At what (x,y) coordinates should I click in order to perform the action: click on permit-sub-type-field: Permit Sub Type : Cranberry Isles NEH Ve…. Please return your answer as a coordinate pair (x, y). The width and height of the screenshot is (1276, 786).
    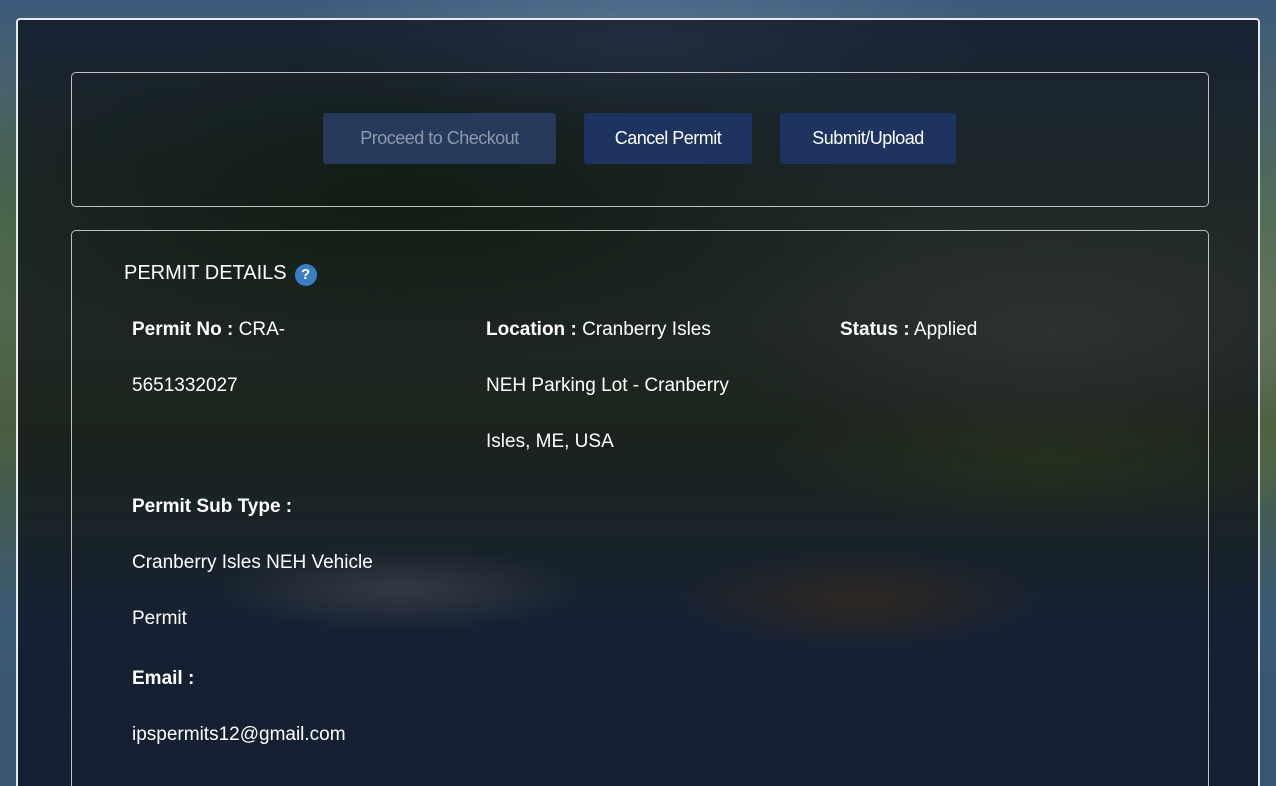
    Looking at the image, I should click on (297, 563).